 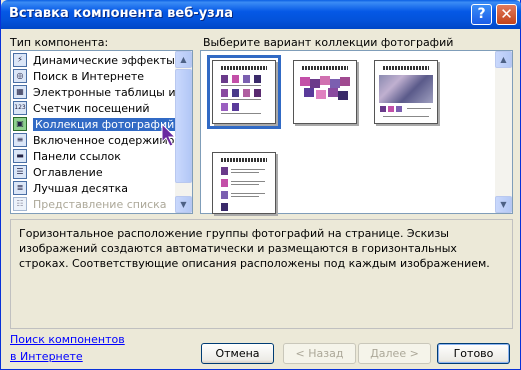 I want to click on table-of-contents-icon: ☰, so click(x=20, y=172).